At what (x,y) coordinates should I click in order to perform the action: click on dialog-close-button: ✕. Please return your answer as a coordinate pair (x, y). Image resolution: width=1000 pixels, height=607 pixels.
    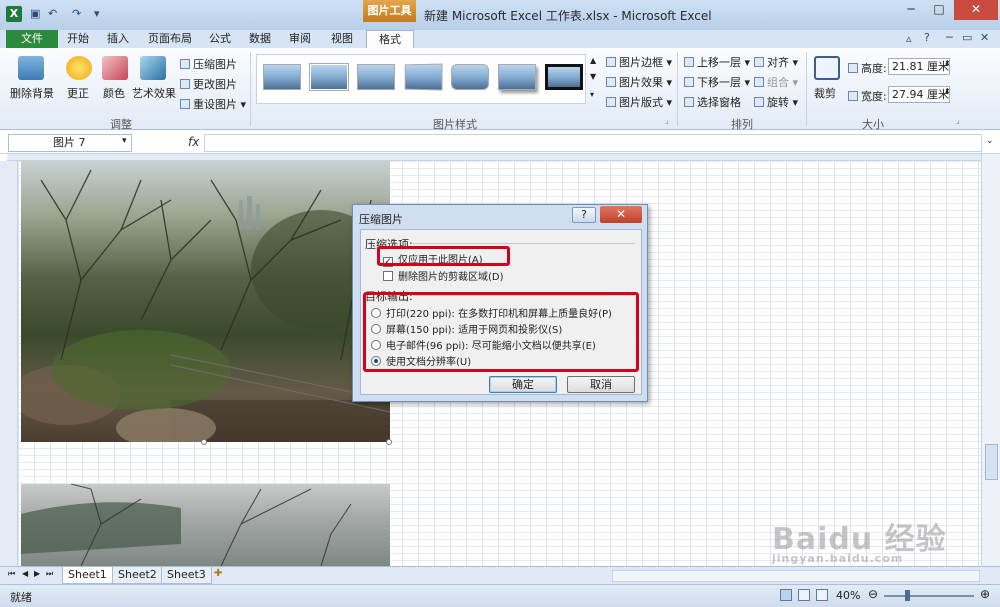
    Looking at the image, I should click on (621, 214).